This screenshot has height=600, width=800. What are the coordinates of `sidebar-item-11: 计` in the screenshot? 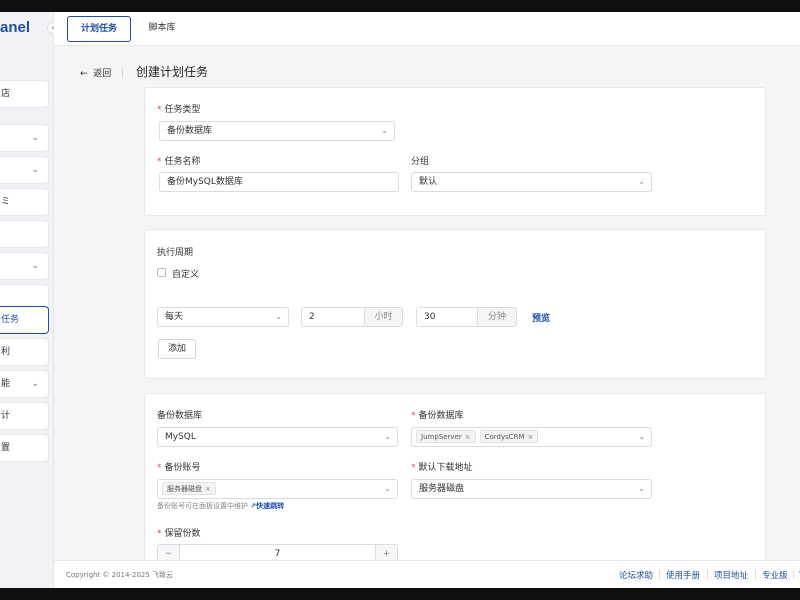 It's located at (24, 416).